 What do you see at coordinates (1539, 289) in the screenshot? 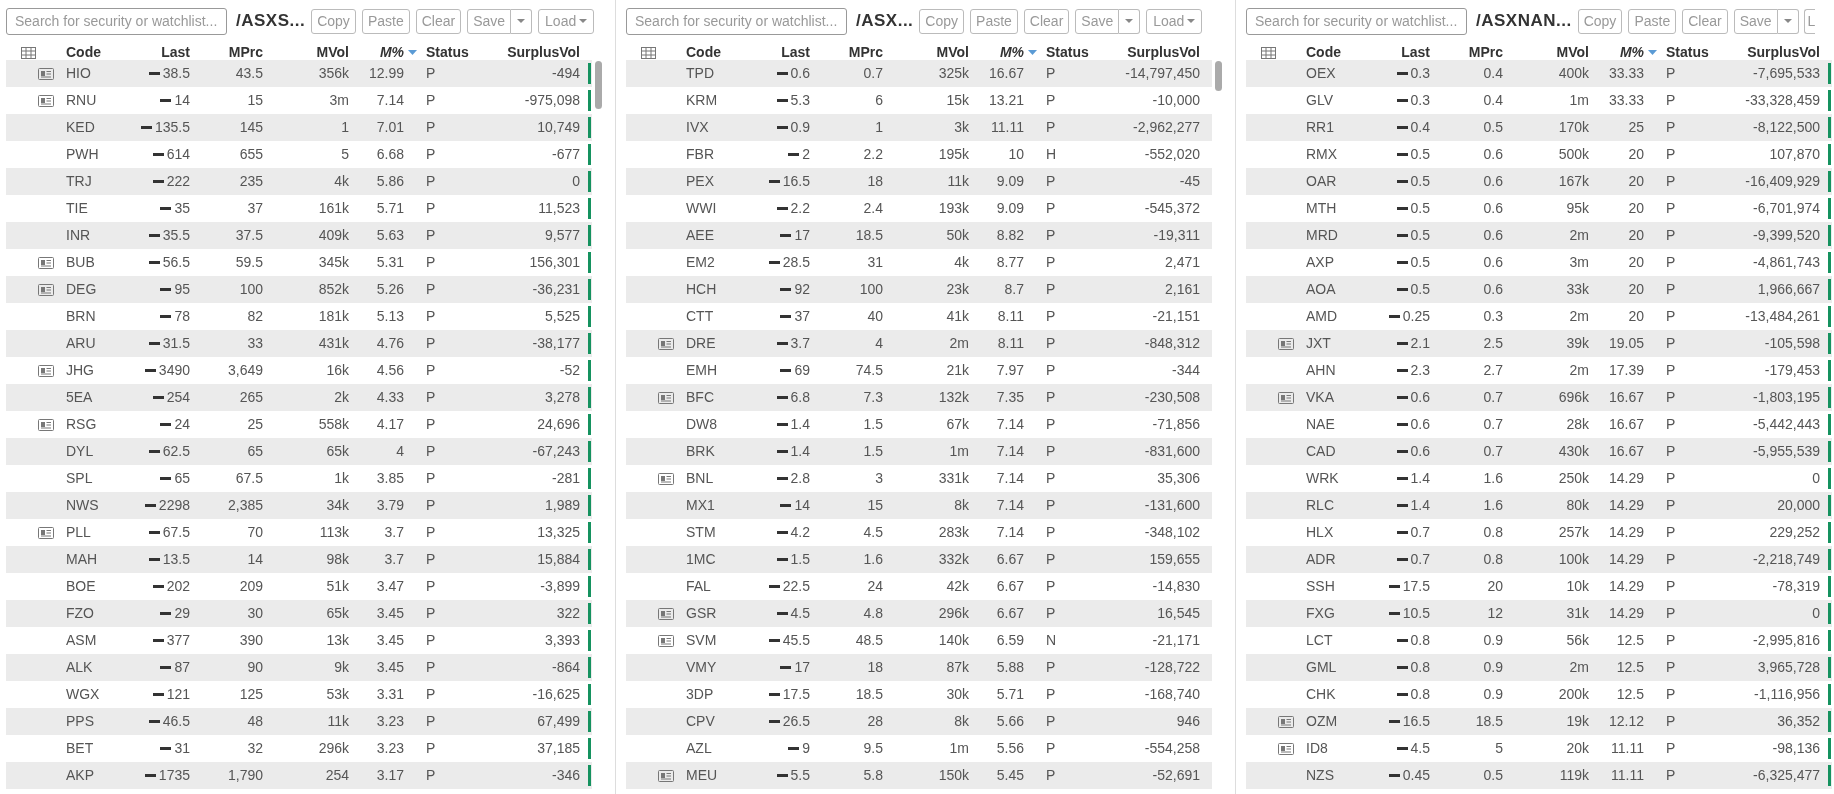
I see `table-row: AOA 0.5 0.6 33k 20 P 1,966,667` at bounding box center [1539, 289].